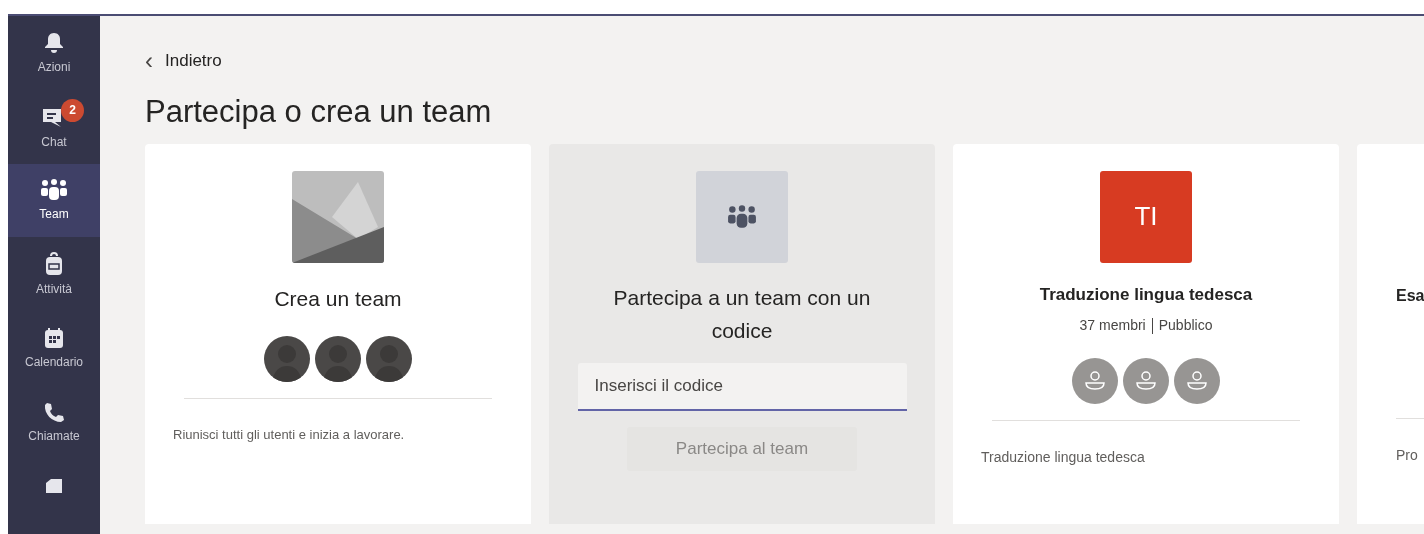 Image resolution: width=1424 pixels, height=534 pixels. What do you see at coordinates (289, 435) in the screenshot?
I see `card-description: Riunisci tutti gli utenti e inizia a lavorare.` at bounding box center [289, 435].